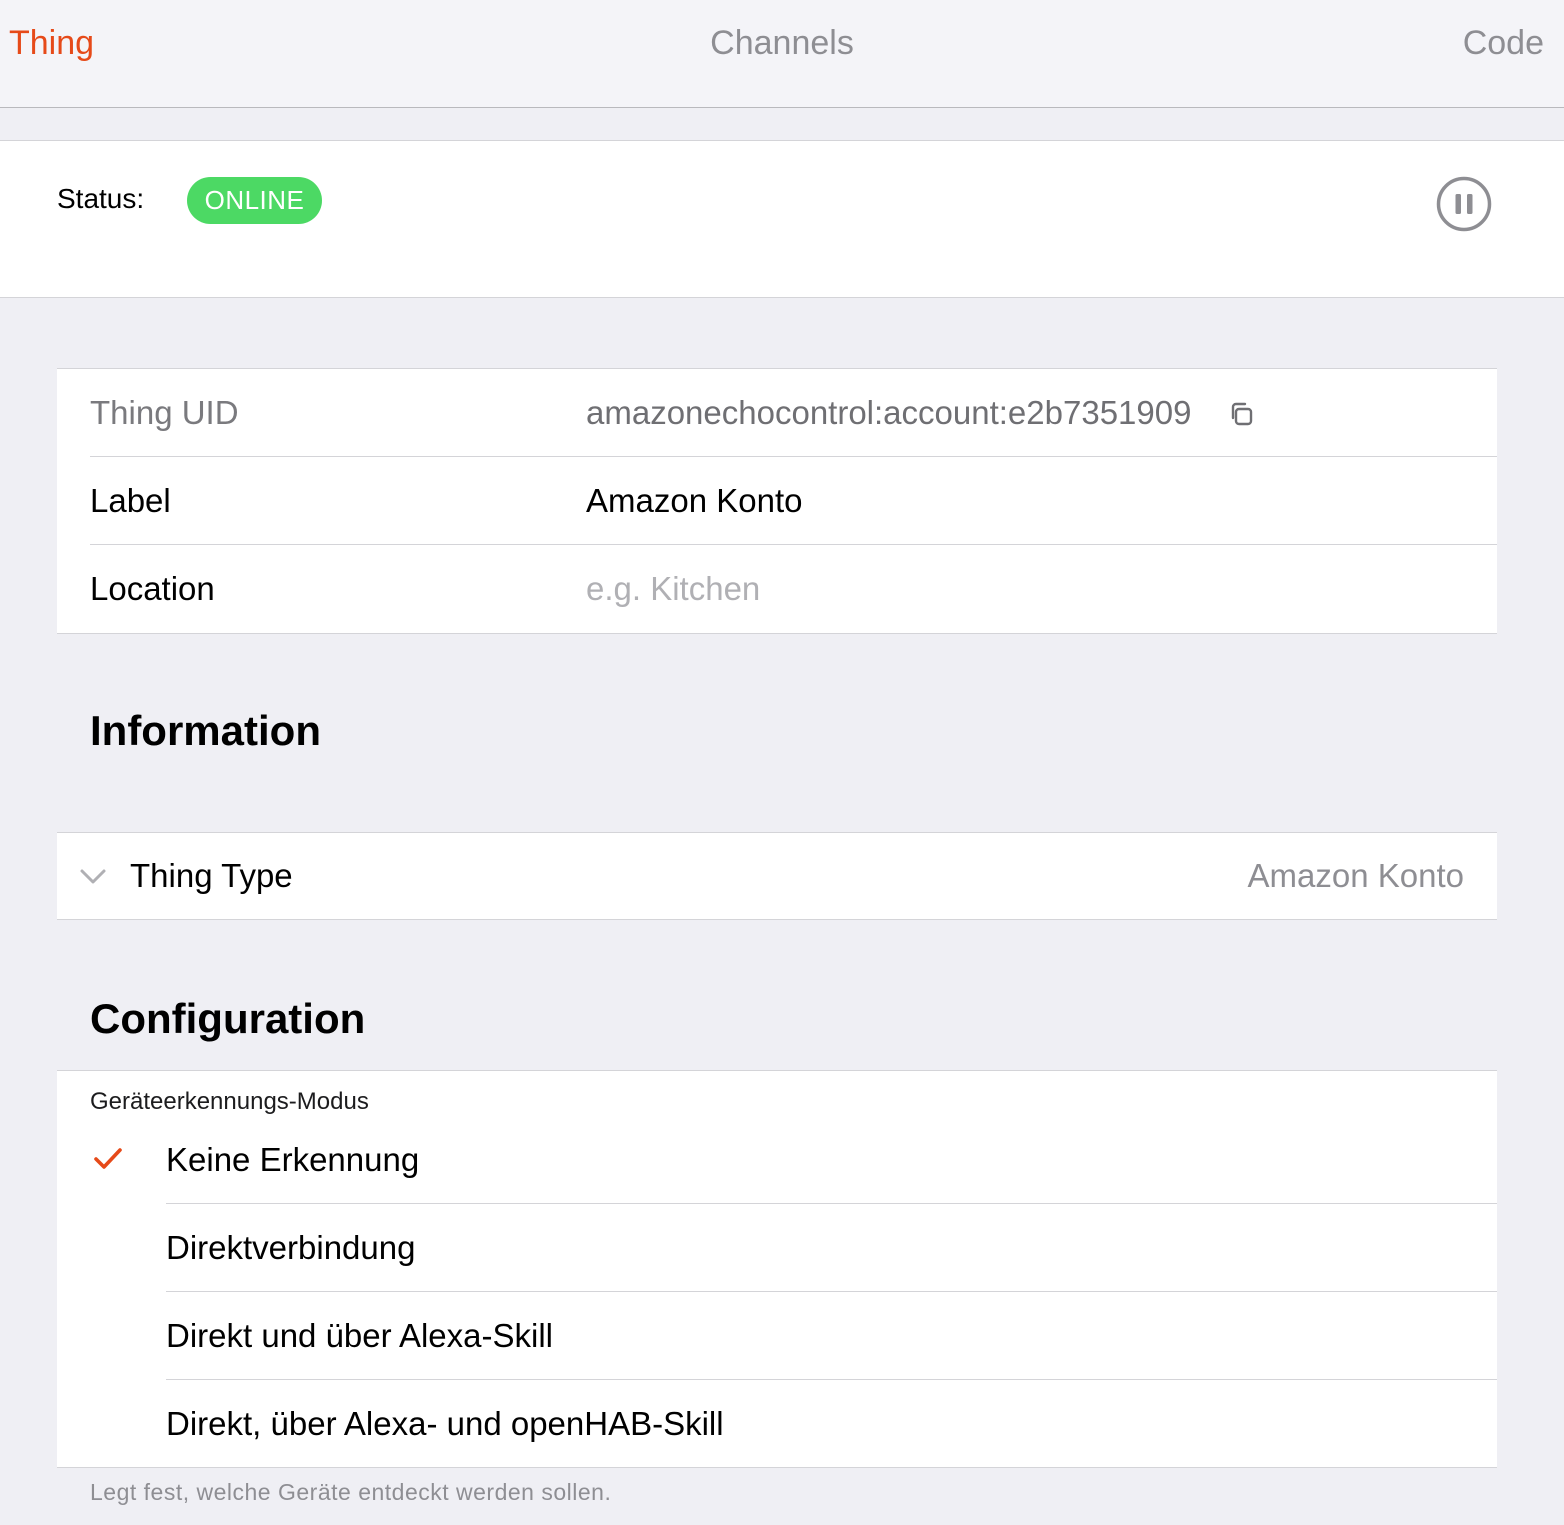 The image size is (1564, 1525). I want to click on location-row: Location, so click(777, 589).